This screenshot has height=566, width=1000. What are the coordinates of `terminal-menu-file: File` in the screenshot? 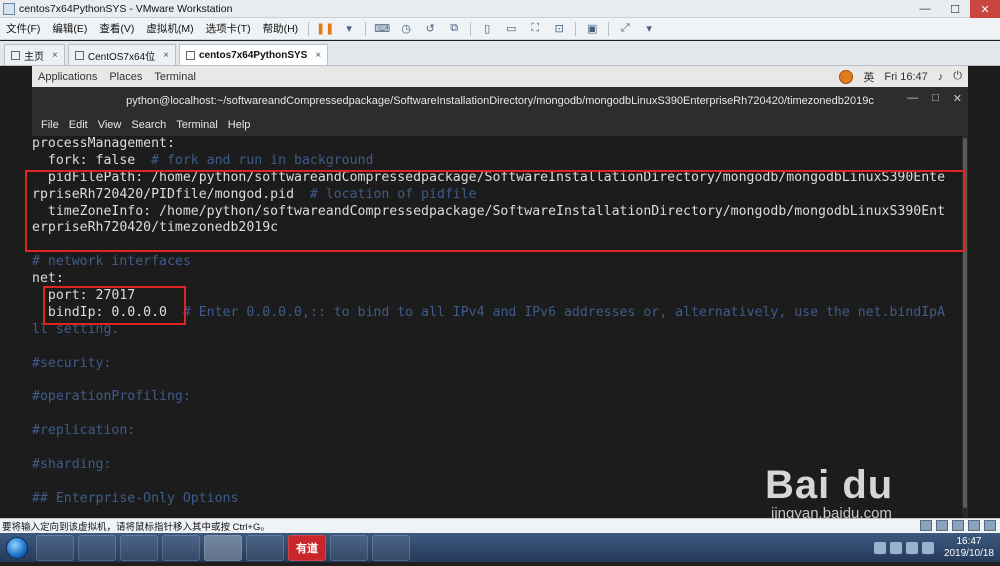 It's located at (50, 125).